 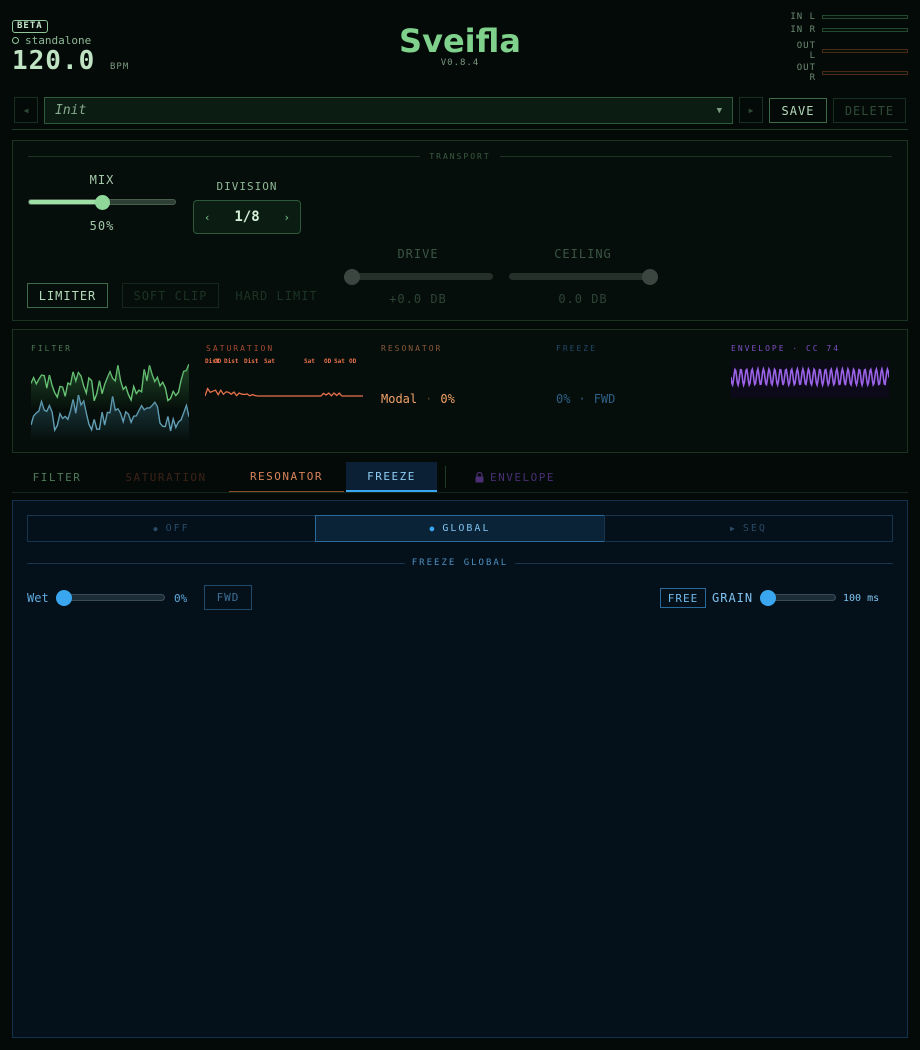 I want to click on app-version: V0.8.4, so click(x=460, y=63).